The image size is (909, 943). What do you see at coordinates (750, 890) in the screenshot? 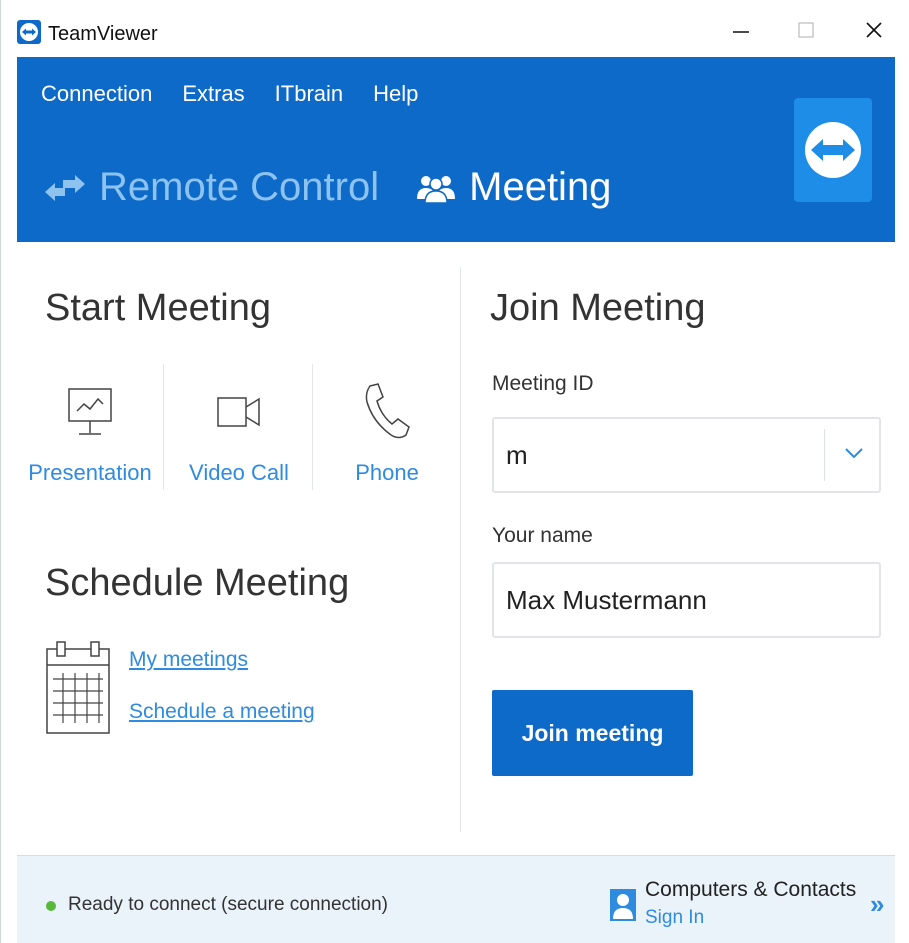
I see `computers-contacts-title: Computers & Contacts` at bounding box center [750, 890].